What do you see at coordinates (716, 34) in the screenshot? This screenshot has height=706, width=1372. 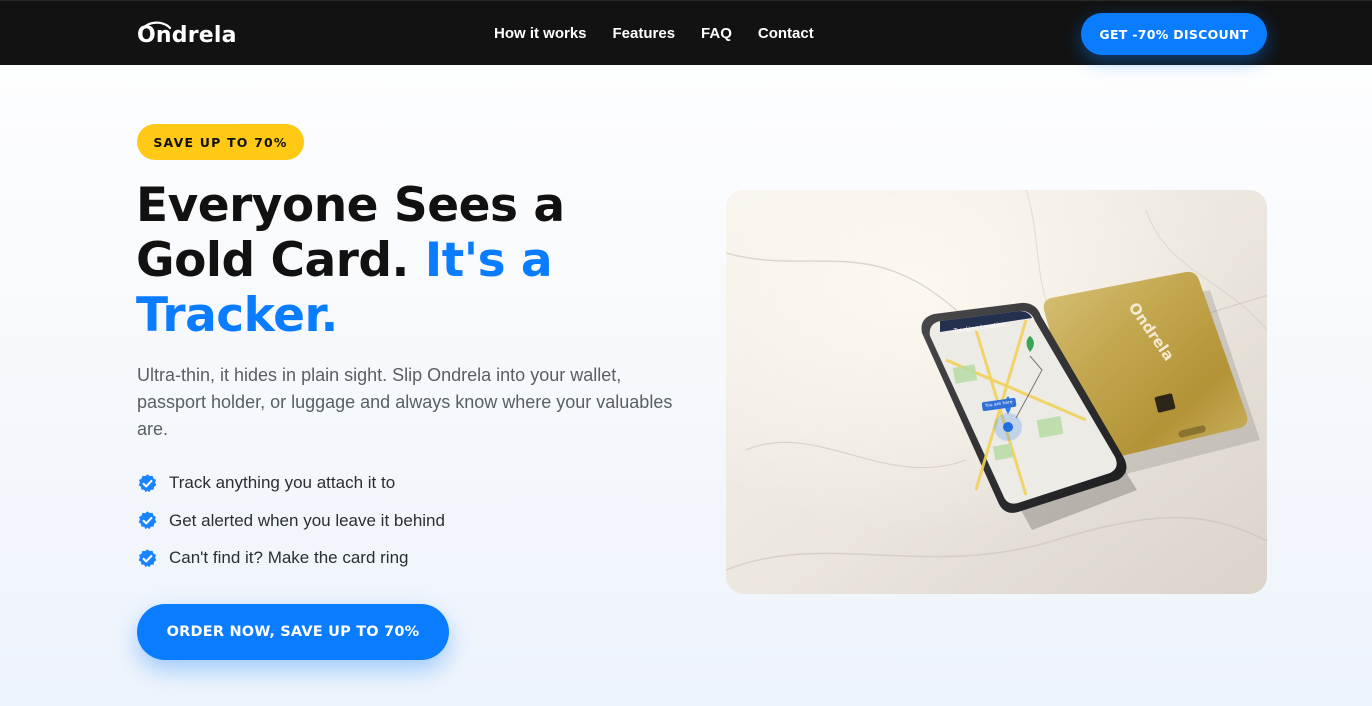 I see `nav-link-faq: FAQ` at bounding box center [716, 34].